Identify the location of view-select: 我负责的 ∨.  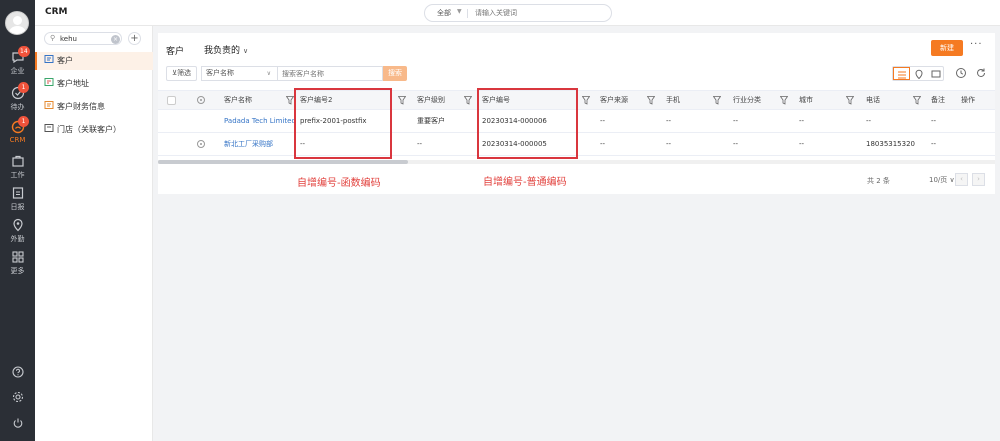
(226, 49).